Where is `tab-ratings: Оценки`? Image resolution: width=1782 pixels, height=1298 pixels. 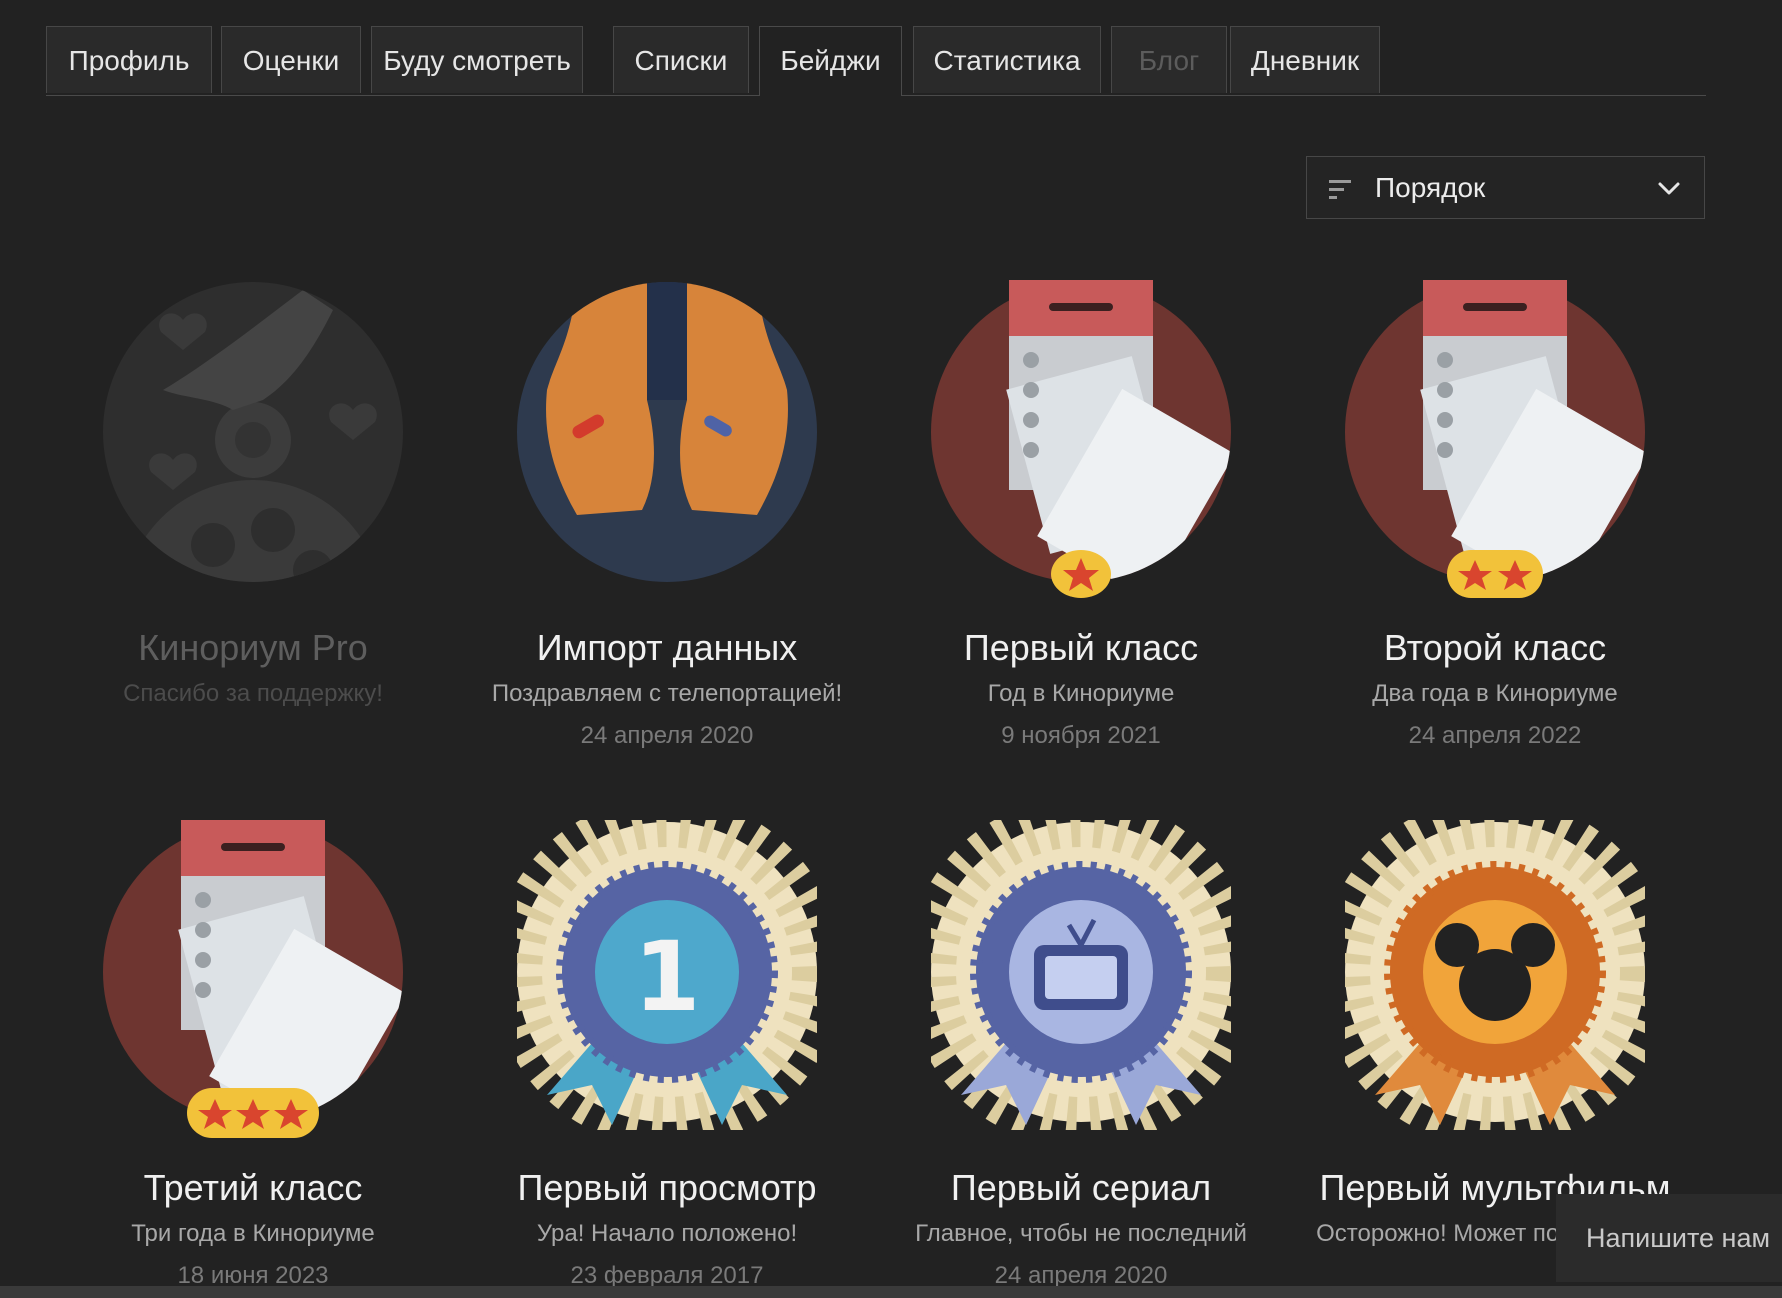 tab-ratings: Оценки is located at coordinates (291, 59).